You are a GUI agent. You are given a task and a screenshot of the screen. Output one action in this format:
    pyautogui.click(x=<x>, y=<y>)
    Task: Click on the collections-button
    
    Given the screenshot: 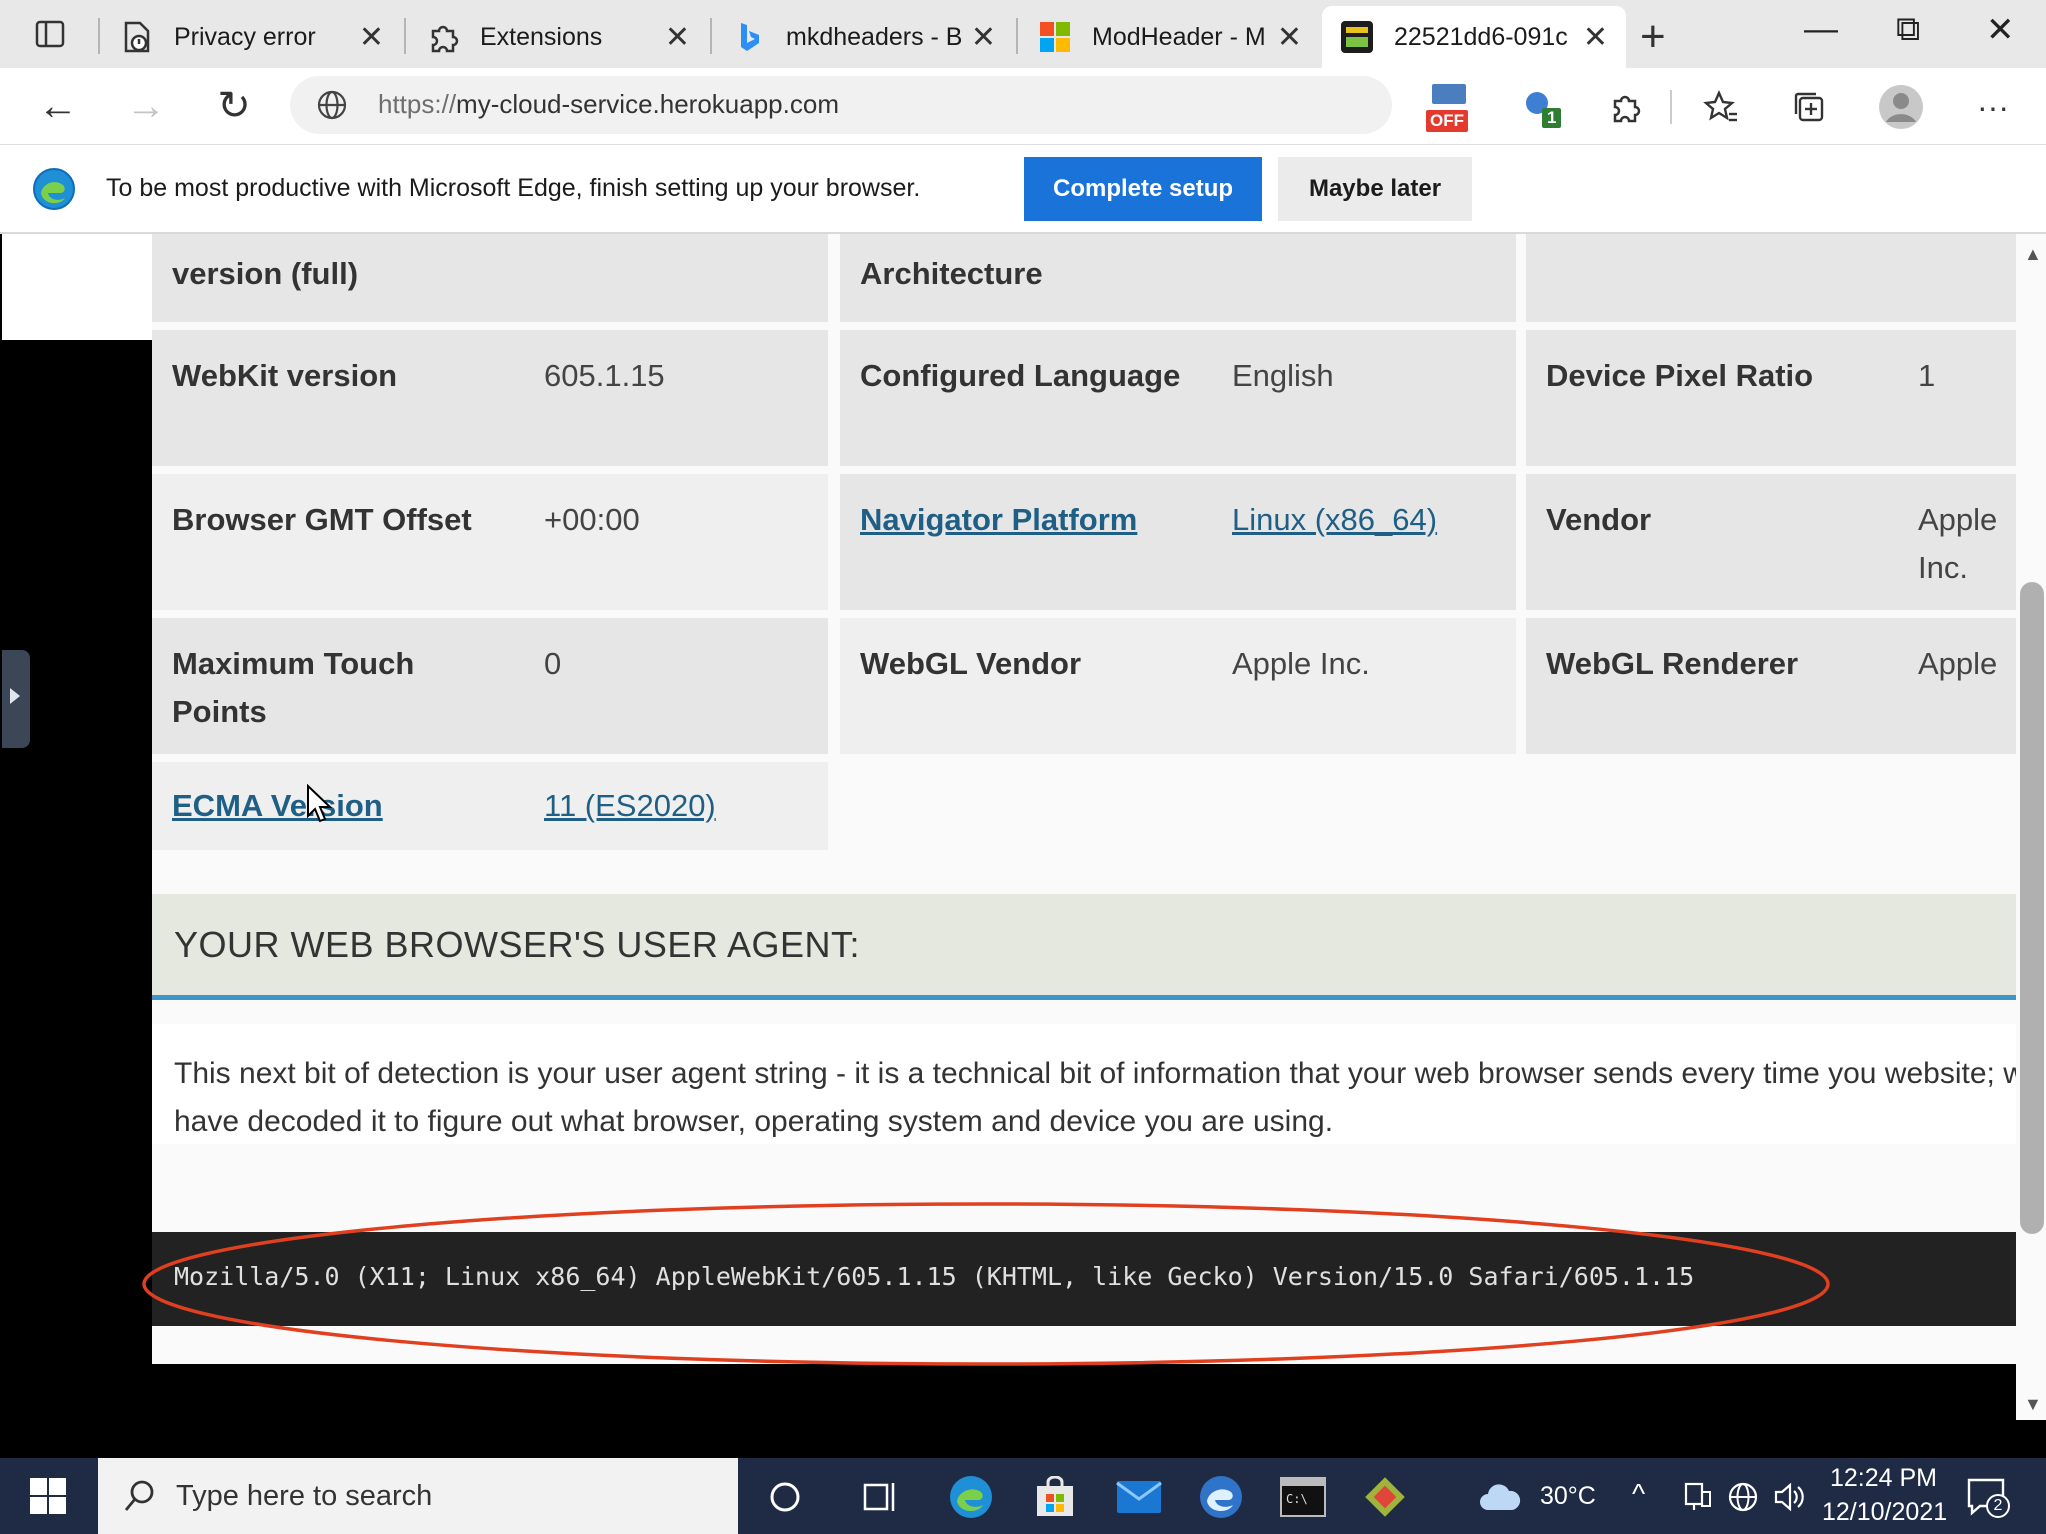 What is the action you would take?
    pyautogui.click(x=1809, y=107)
    